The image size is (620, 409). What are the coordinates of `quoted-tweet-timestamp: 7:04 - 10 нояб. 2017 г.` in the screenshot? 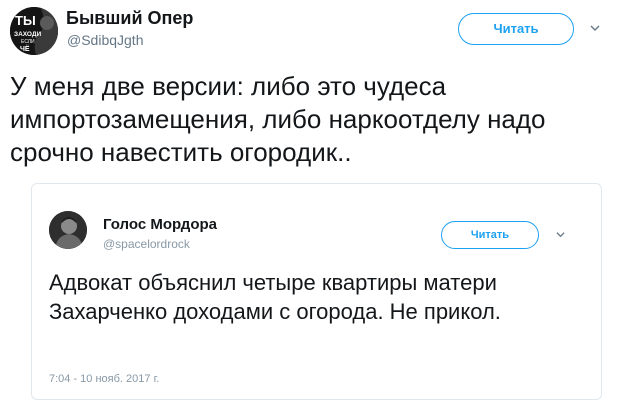 It's located at (104, 379).